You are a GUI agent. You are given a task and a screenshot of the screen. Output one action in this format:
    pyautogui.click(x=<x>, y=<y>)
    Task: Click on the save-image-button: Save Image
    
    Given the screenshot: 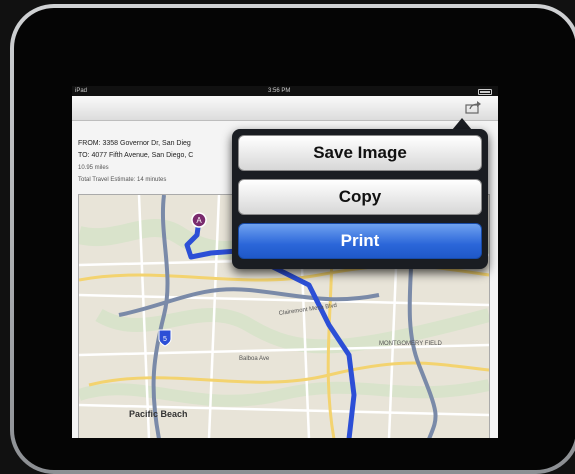 What is the action you would take?
    pyautogui.click(x=360, y=153)
    